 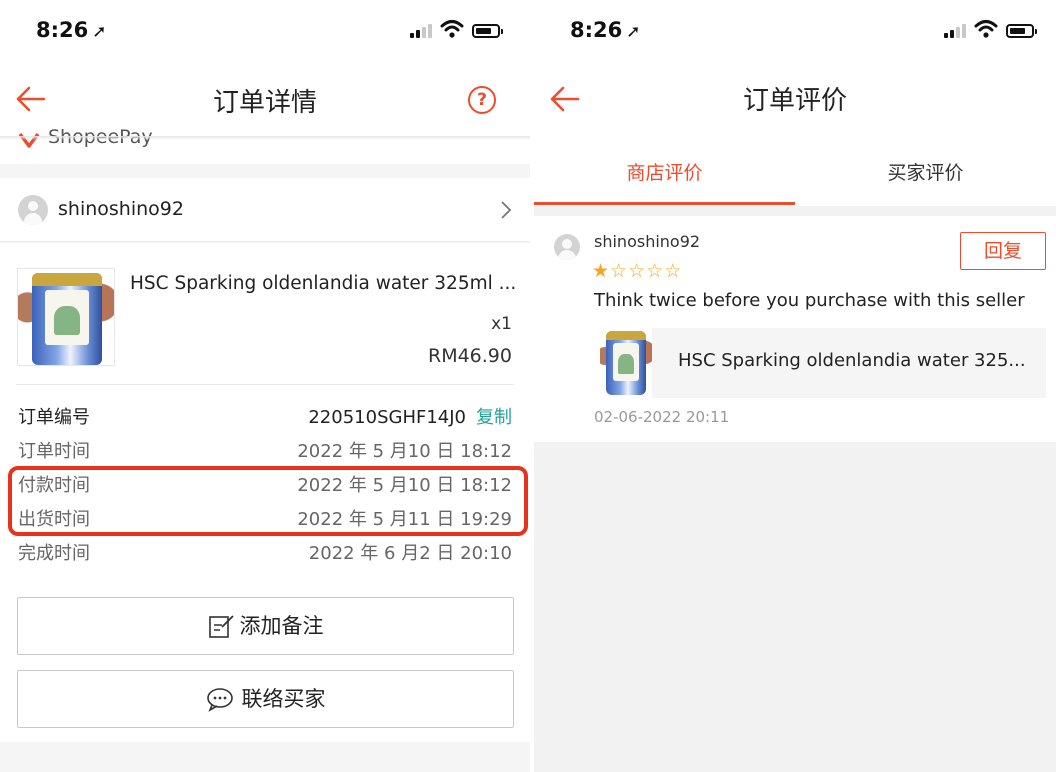 What do you see at coordinates (54, 553) in the screenshot?
I see `complete-time-label: 完成时间` at bounding box center [54, 553].